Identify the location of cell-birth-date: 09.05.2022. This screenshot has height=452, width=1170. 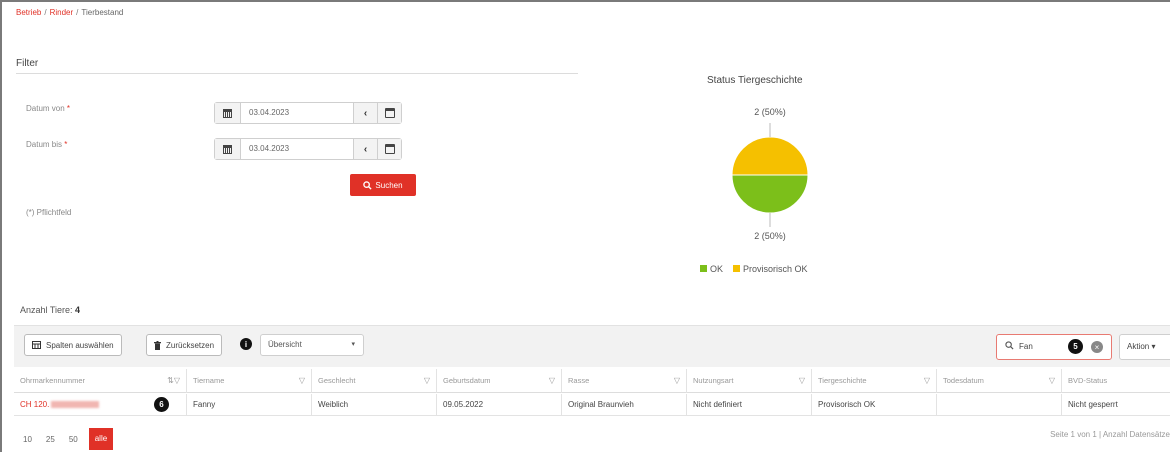
(498, 405).